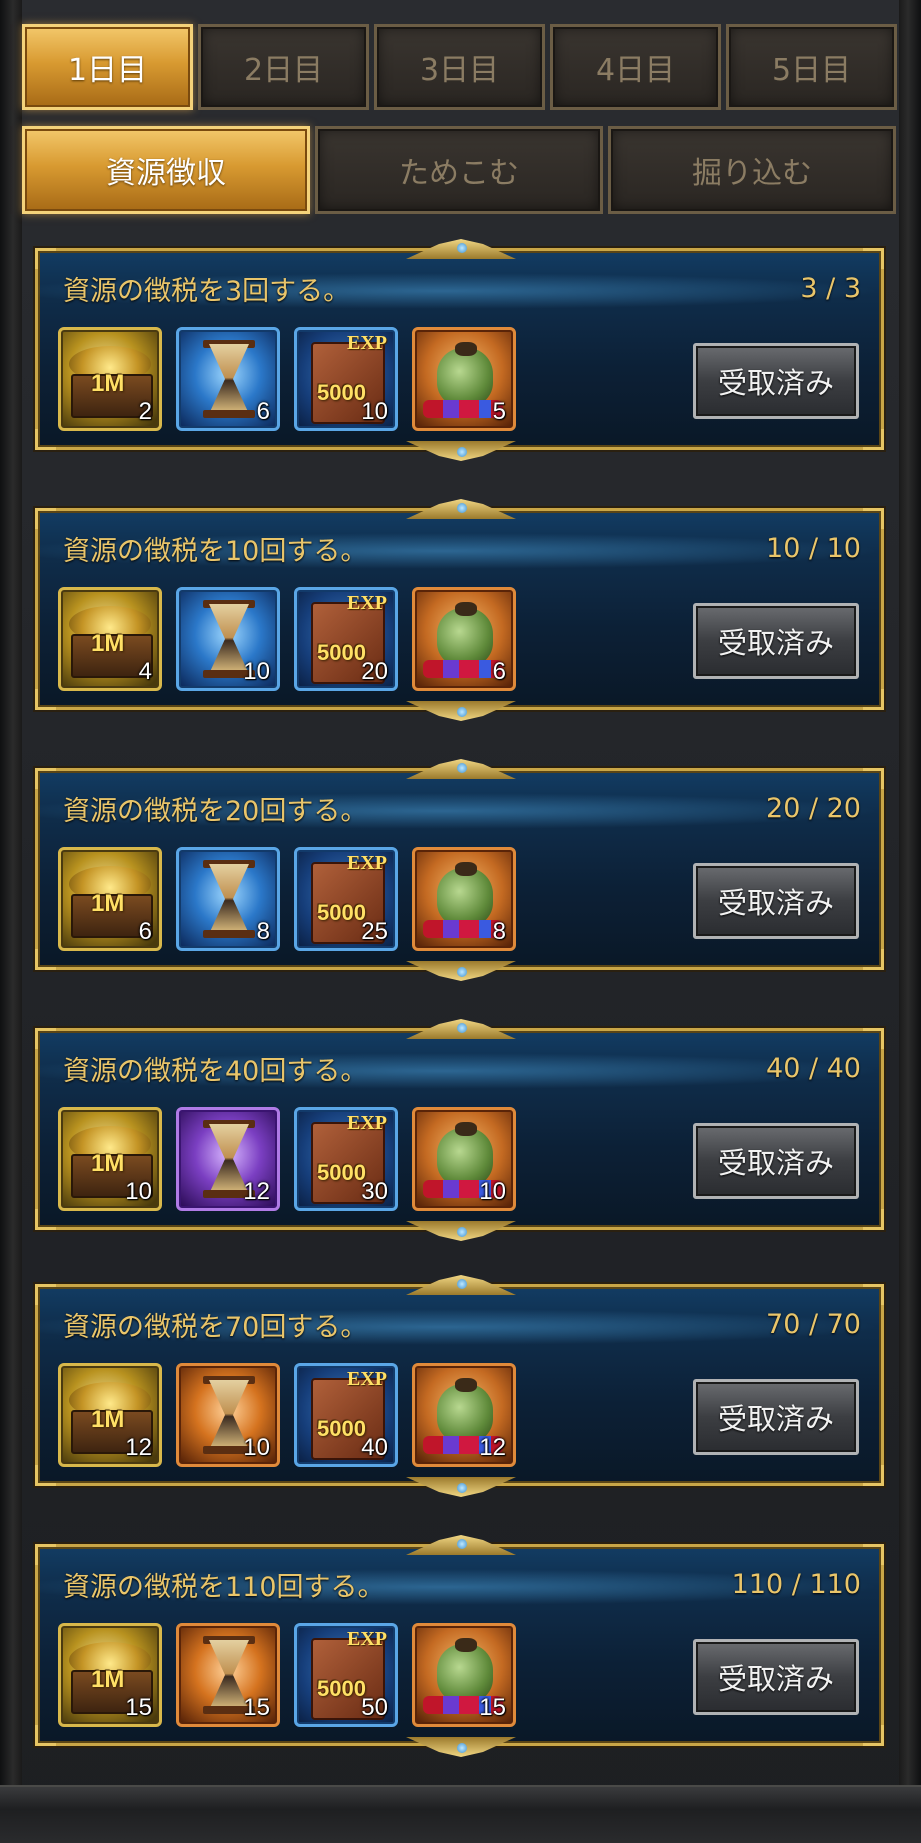  Describe the element at coordinates (346, 1415) in the screenshot. I see `exp-book-icon: EXP 5000 40` at that location.